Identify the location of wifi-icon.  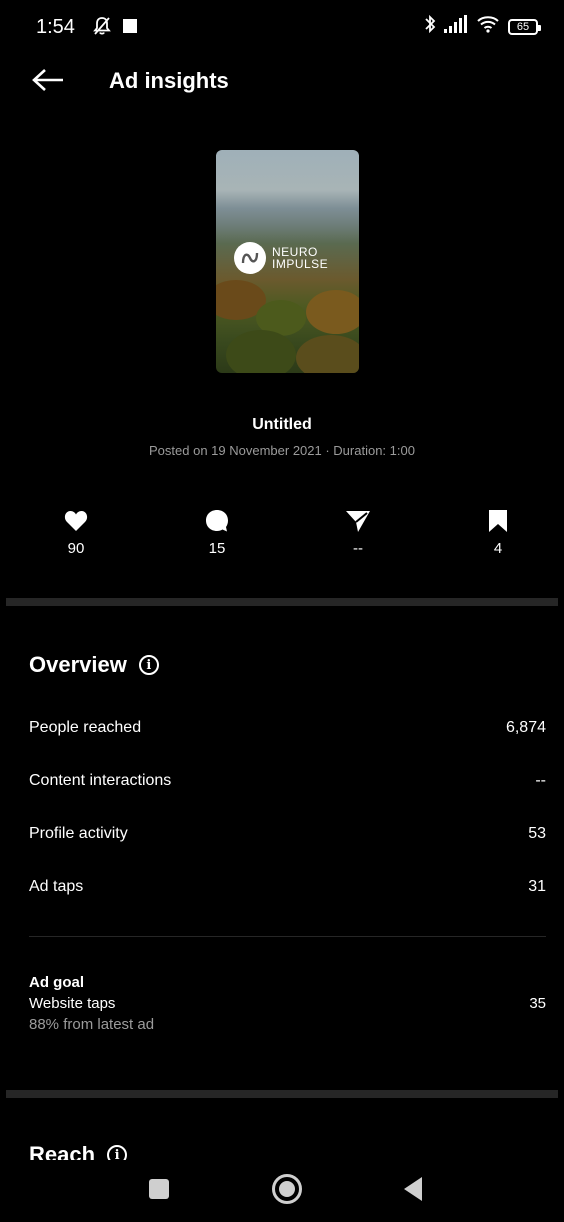
(488, 26).